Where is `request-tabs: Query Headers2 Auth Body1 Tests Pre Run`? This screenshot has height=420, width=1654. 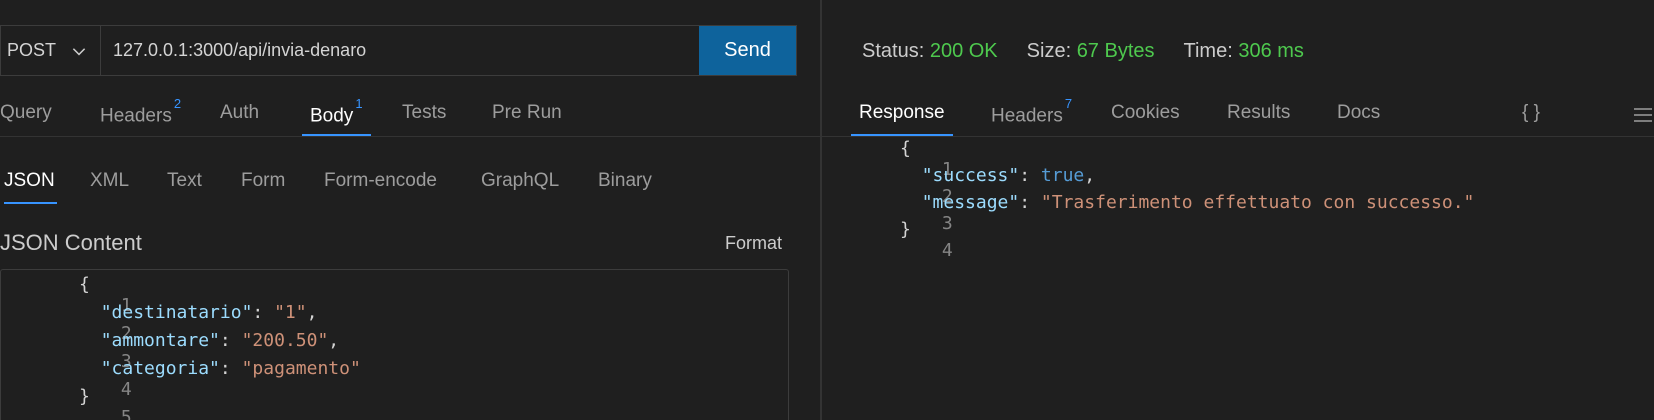 request-tabs: Query Headers2 Auth Body1 Tests Pre Run is located at coordinates (411, 116).